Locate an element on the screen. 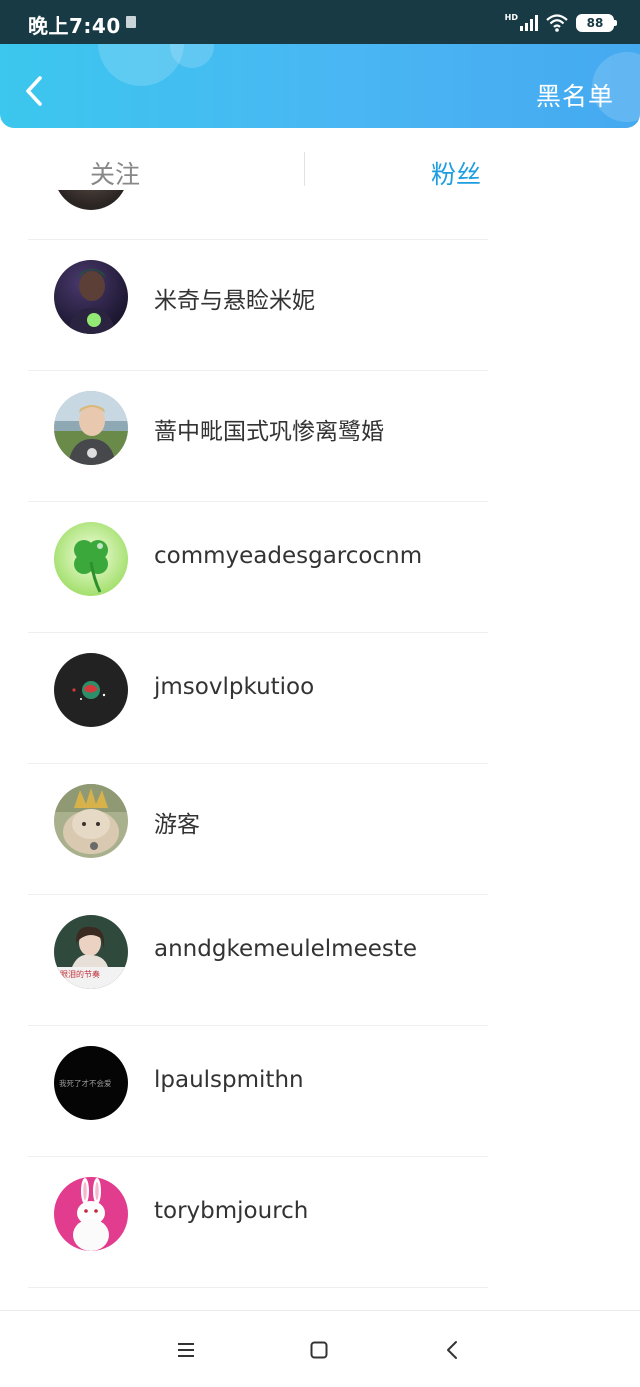  avatar-caption: 我死了才不会爱 is located at coordinates (85, 1083).